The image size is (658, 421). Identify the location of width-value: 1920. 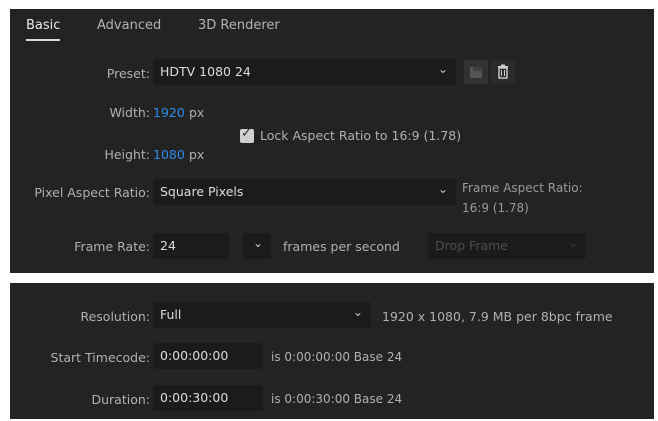
(169, 112).